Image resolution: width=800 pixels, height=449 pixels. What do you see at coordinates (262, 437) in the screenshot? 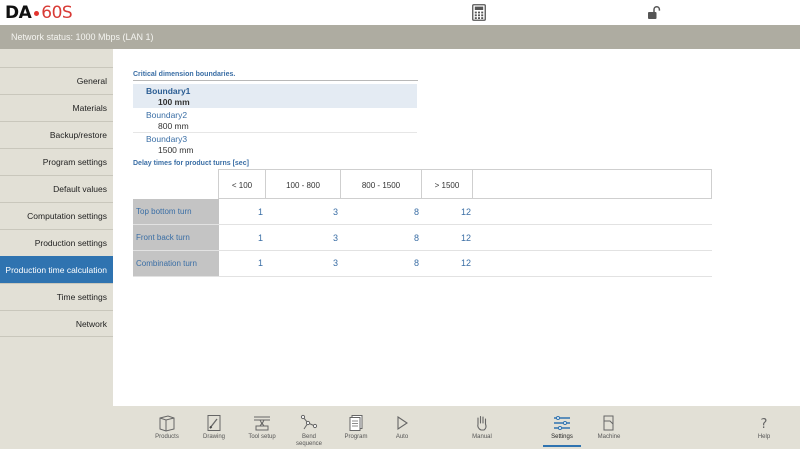
I see `tab-label: Tool setup` at bounding box center [262, 437].